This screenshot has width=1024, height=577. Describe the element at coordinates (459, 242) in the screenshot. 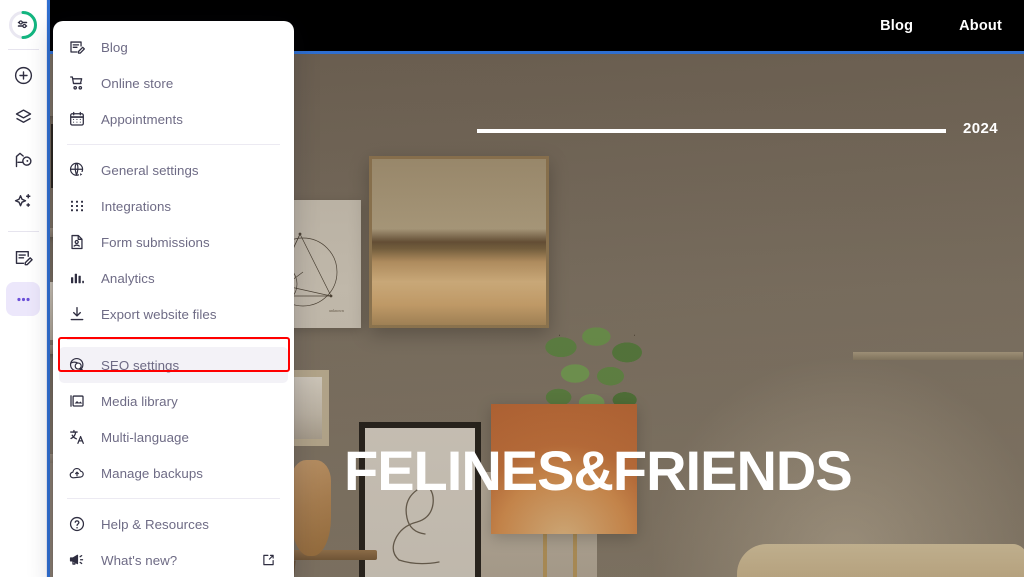

I see `photo-landscape-painting` at that location.